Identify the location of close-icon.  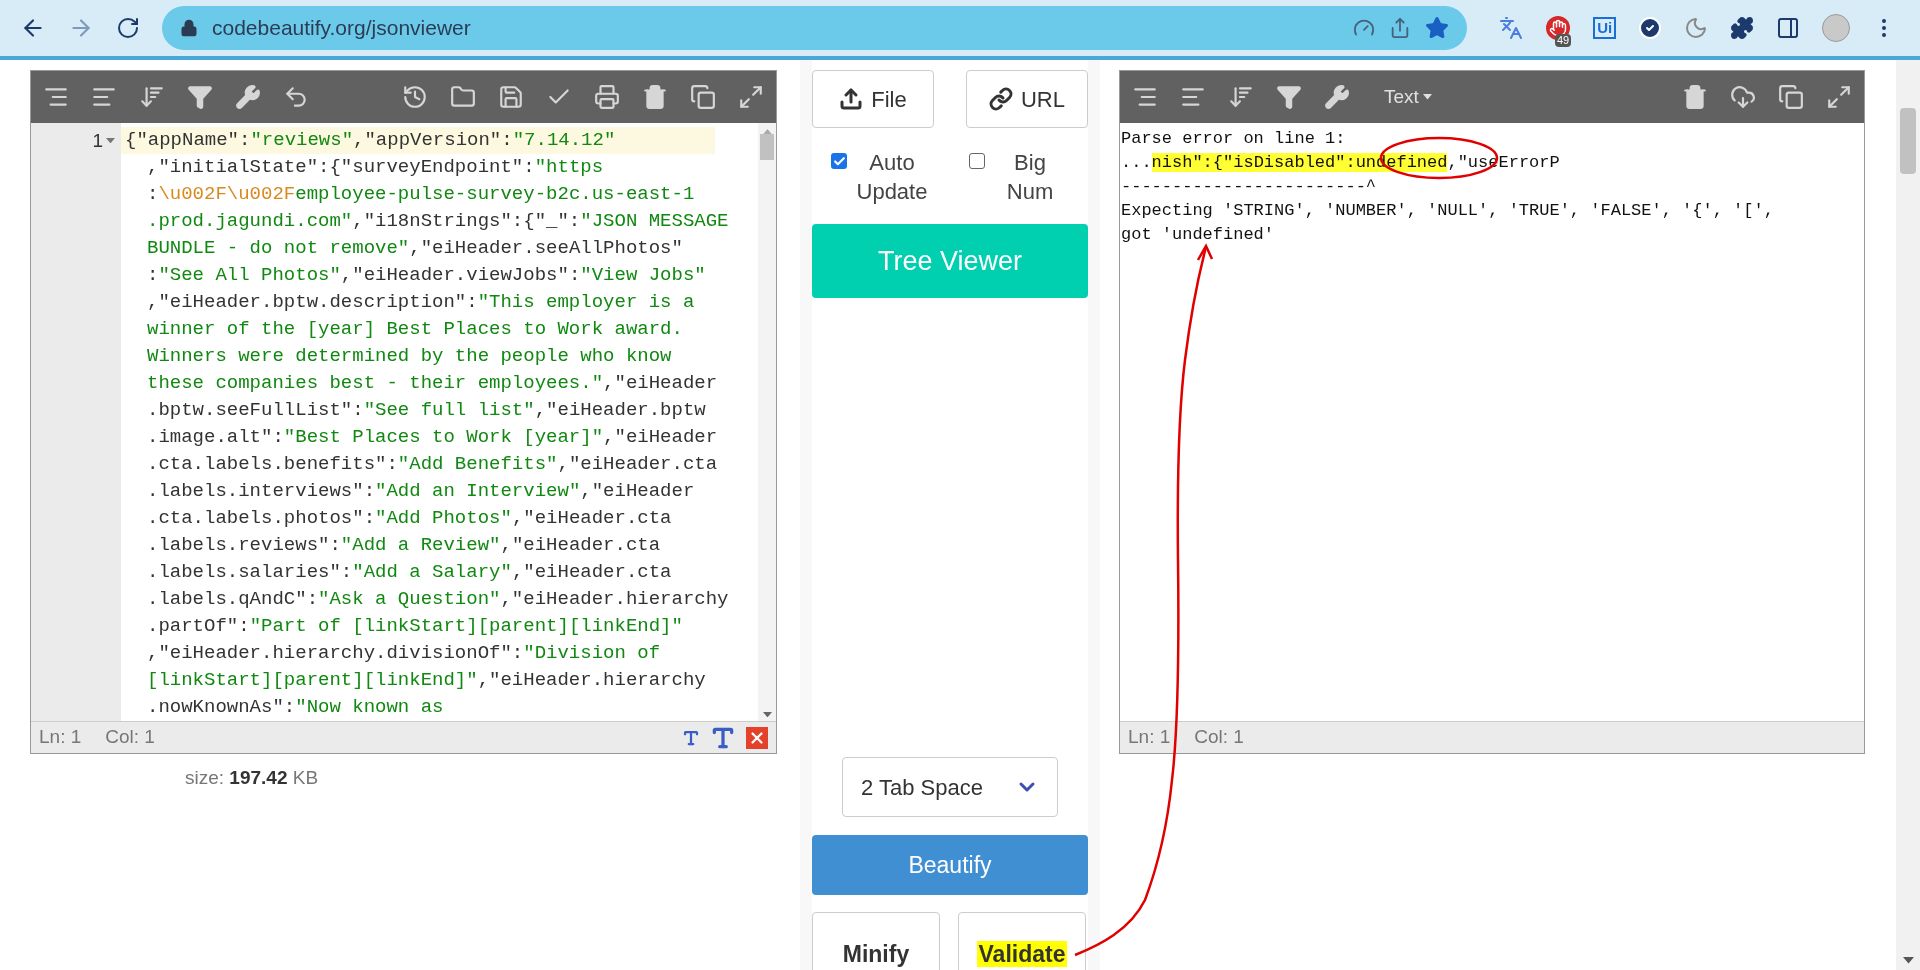
(757, 737).